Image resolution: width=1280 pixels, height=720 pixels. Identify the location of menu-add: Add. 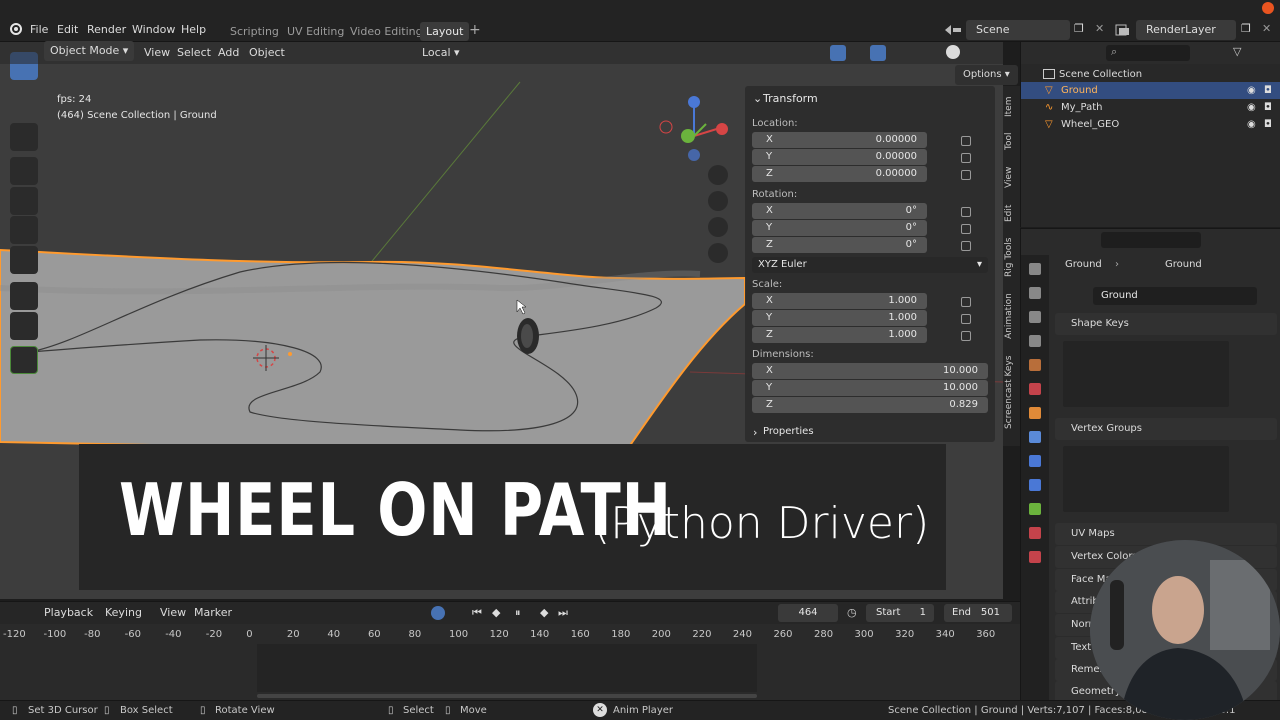
(228, 53).